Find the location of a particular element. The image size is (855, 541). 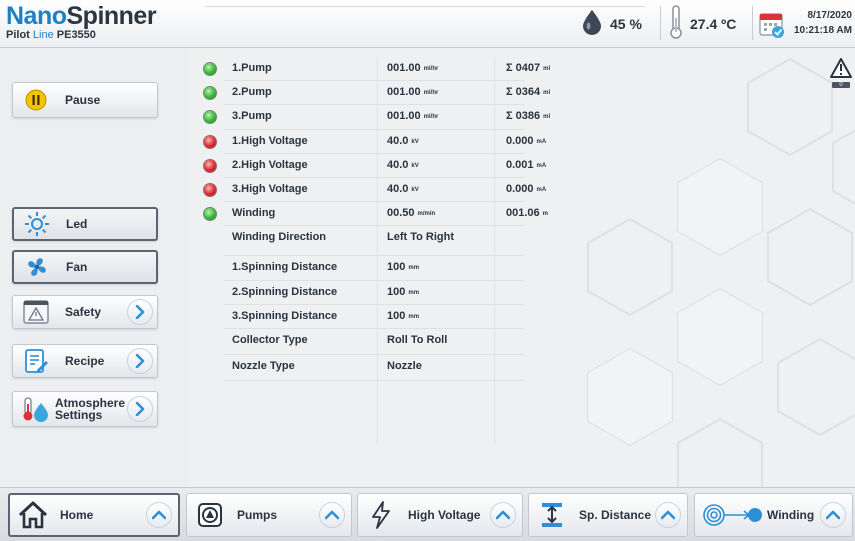

home-icon is located at coordinates (33, 515).